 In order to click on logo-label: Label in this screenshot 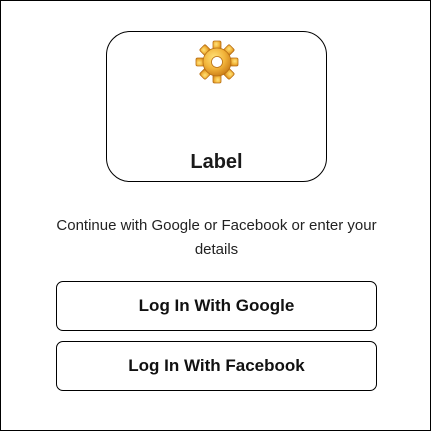, I will do `click(216, 162)`.